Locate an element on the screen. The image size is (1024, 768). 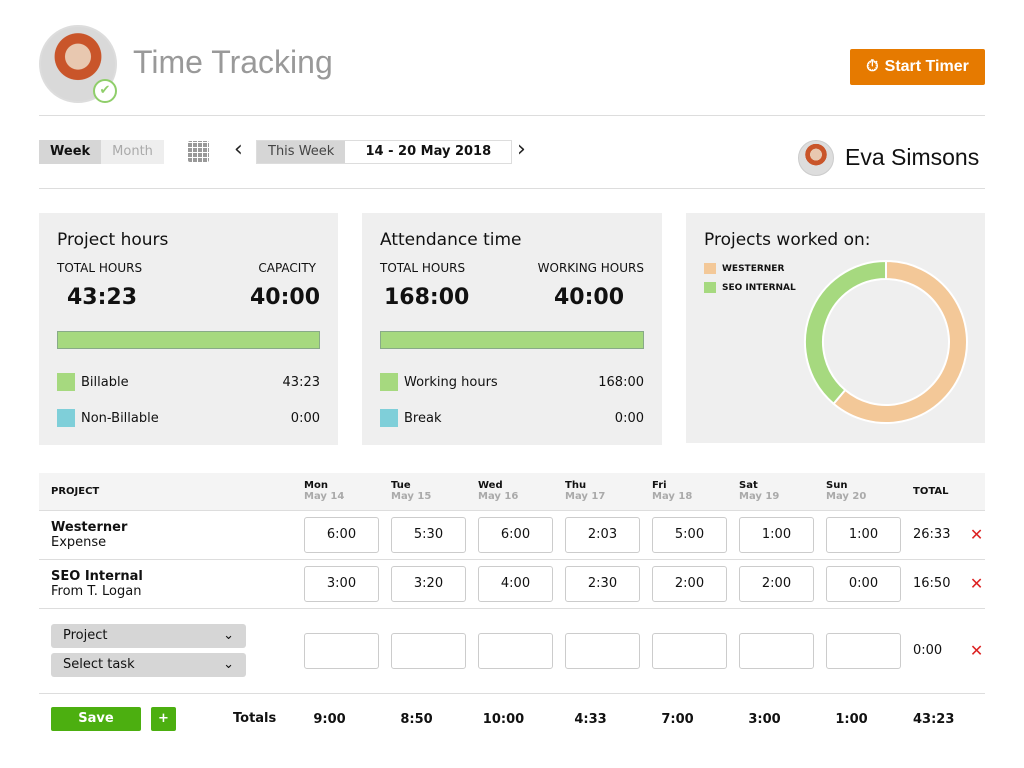
actions-header is located at coordinates (971, 492).